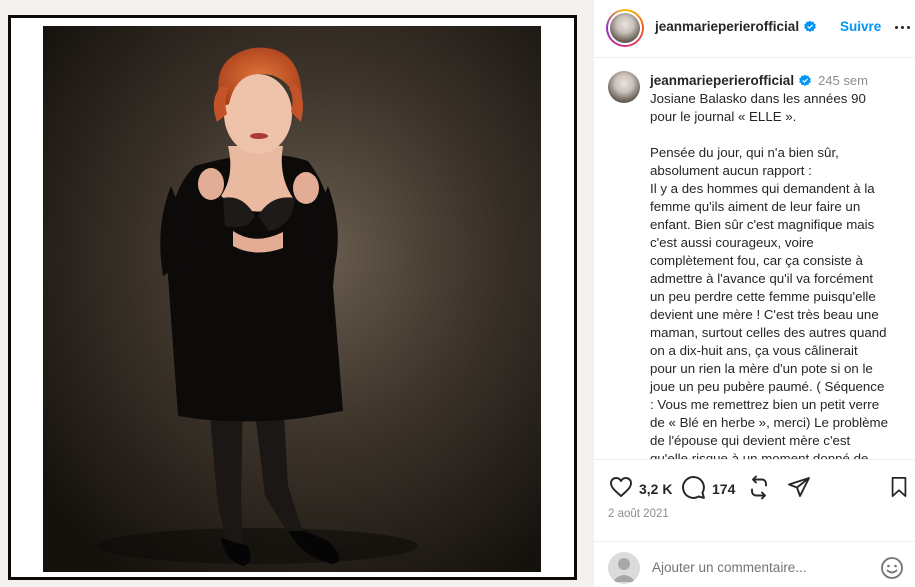  I want to click on comment-count: 174, so click(723, 489).